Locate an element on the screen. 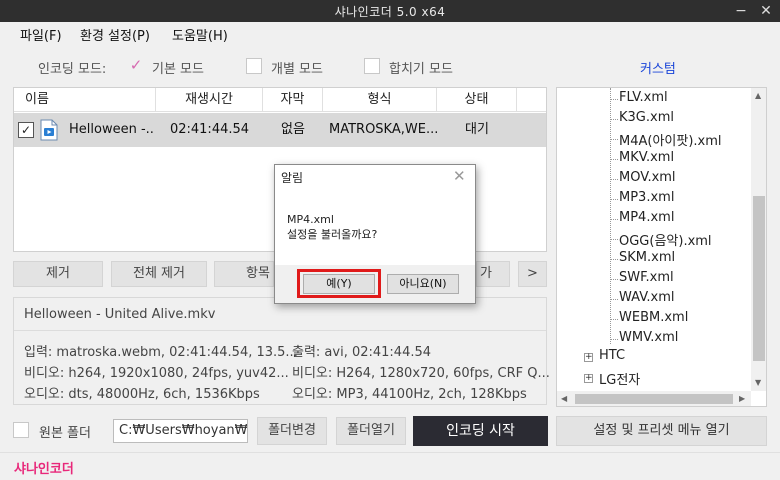 The image size is (780, 480). tree-item: SKM.xml is located at coordinates (647, 257).